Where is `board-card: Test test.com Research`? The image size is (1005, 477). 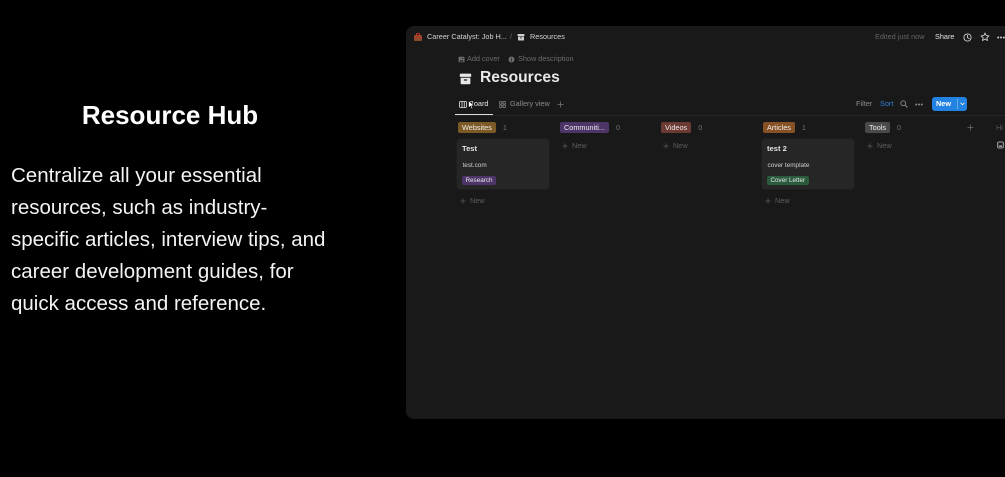
board-card: Test test.com Research is located at coordinates (503, 164).